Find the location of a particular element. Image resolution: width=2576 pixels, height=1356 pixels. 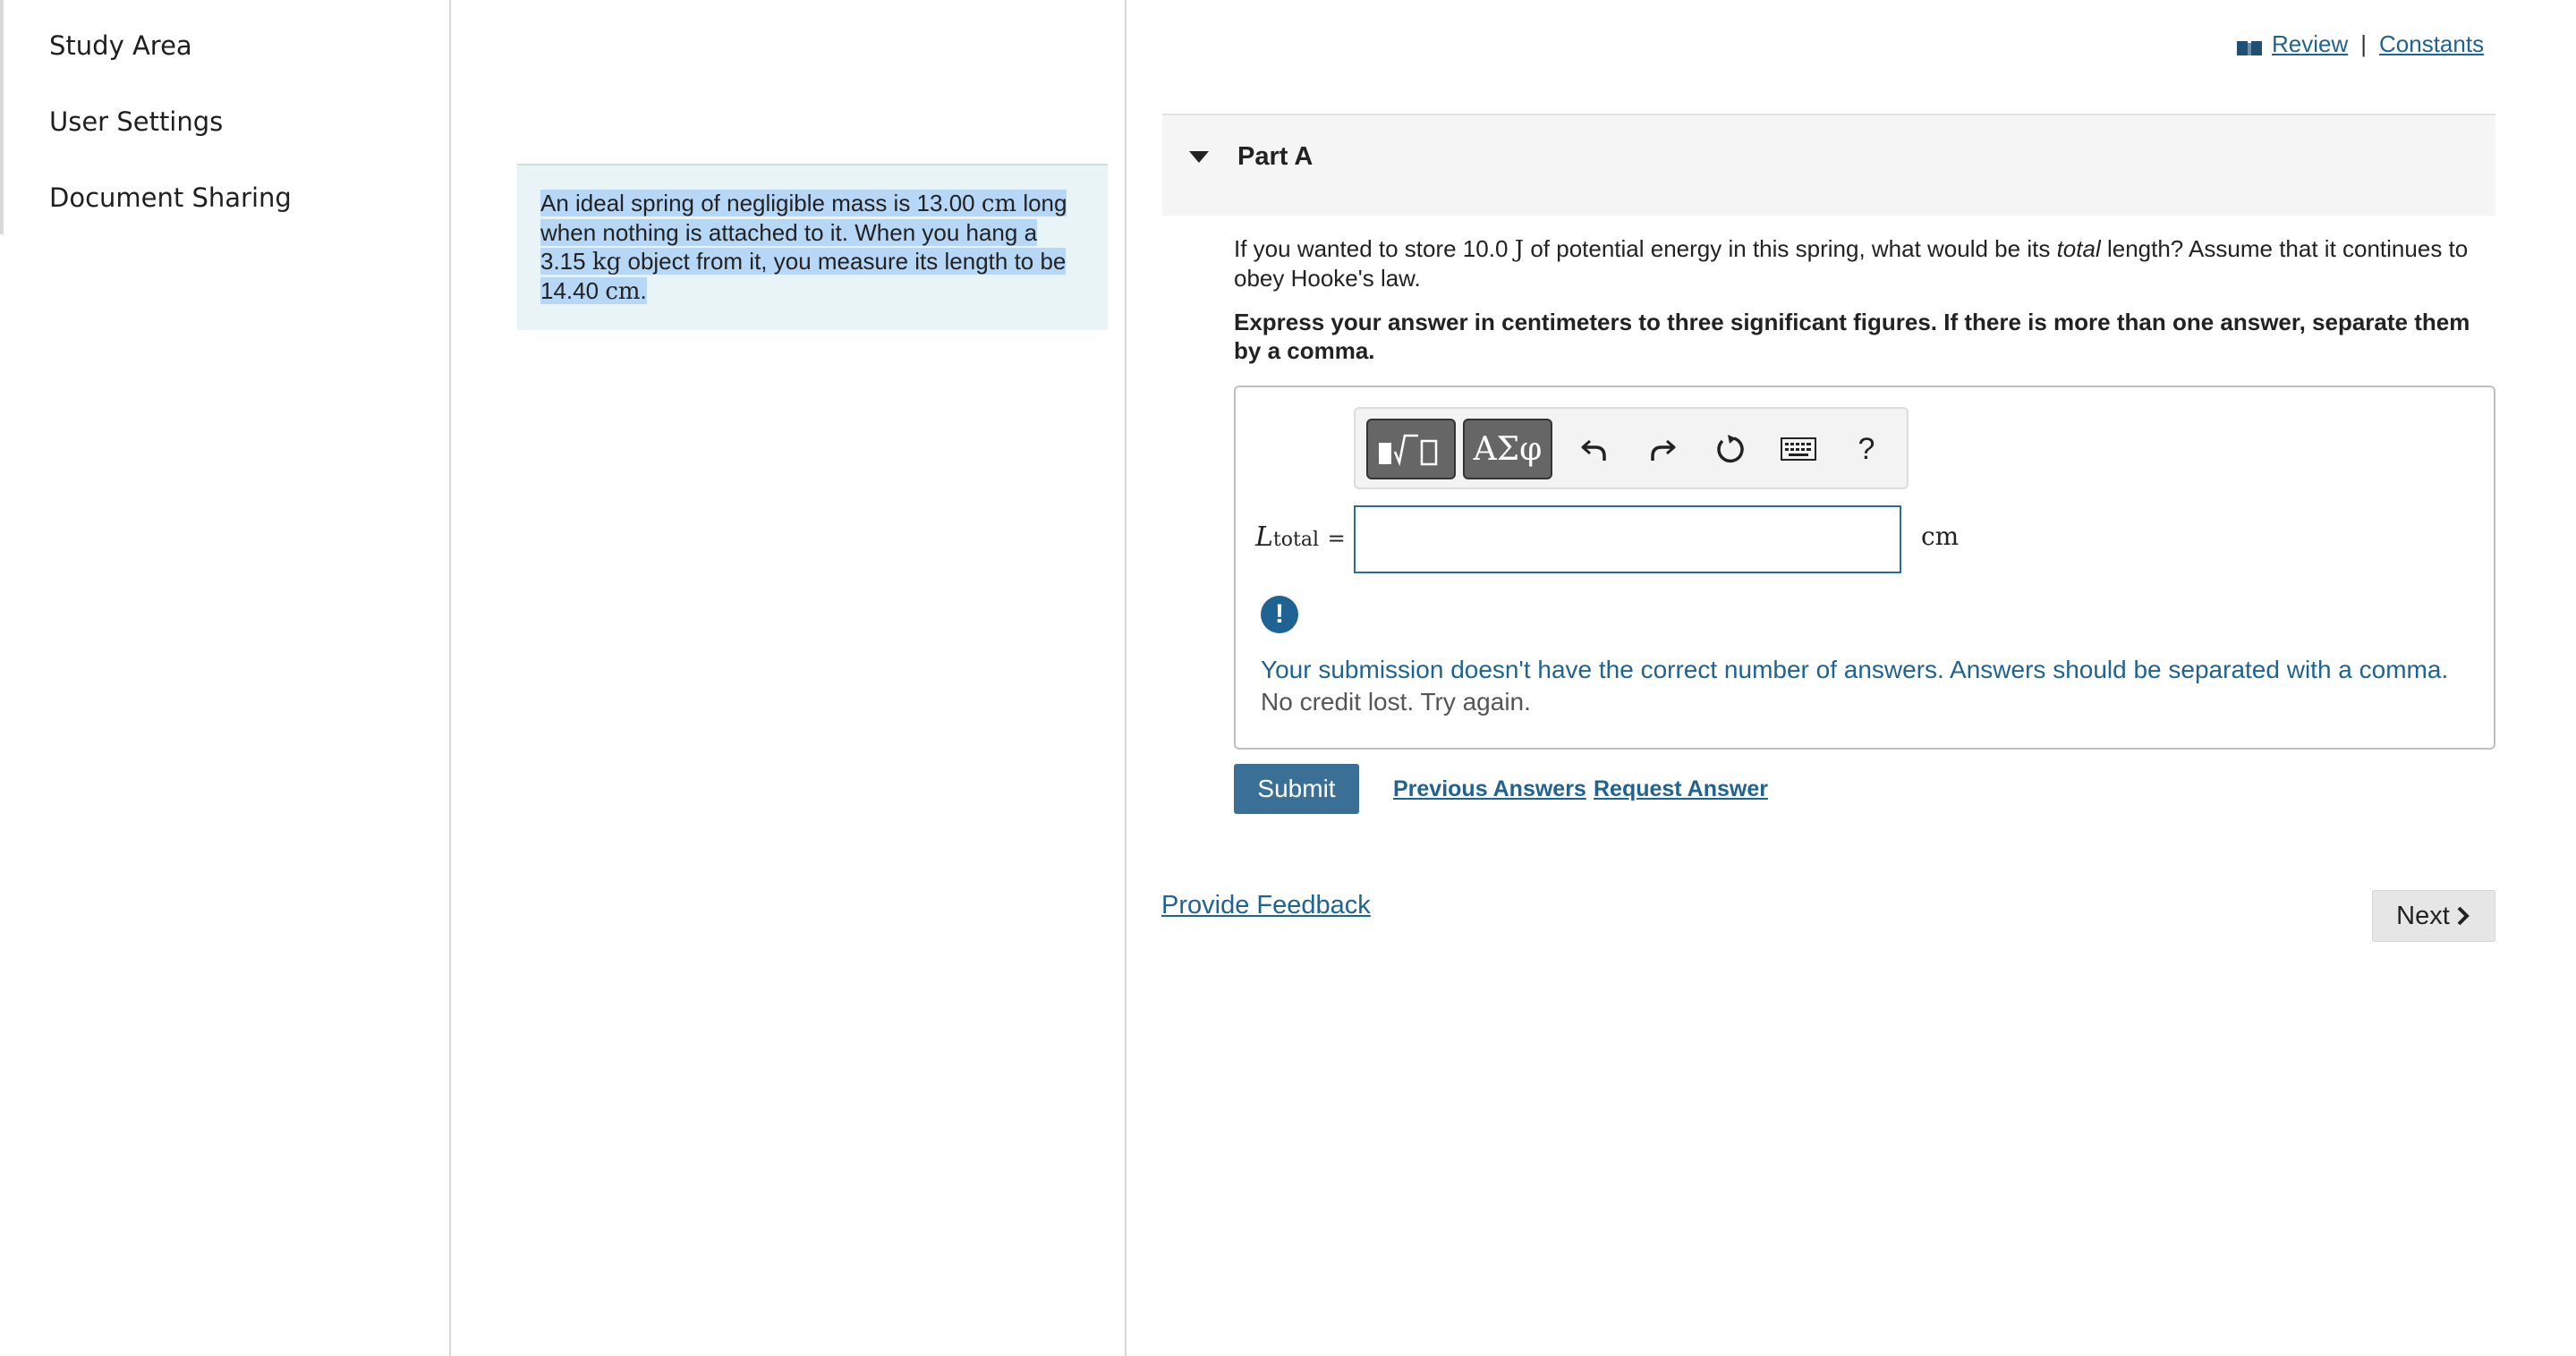

keyboard-button is located at coordinates (1798, 449).